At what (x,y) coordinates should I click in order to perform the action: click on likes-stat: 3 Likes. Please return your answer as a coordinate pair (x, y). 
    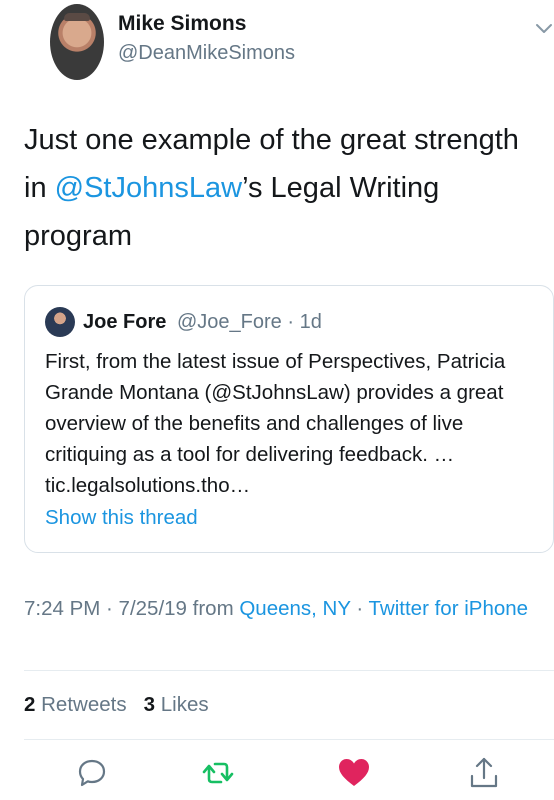
    Looking at the image, I should click on (176, 704).